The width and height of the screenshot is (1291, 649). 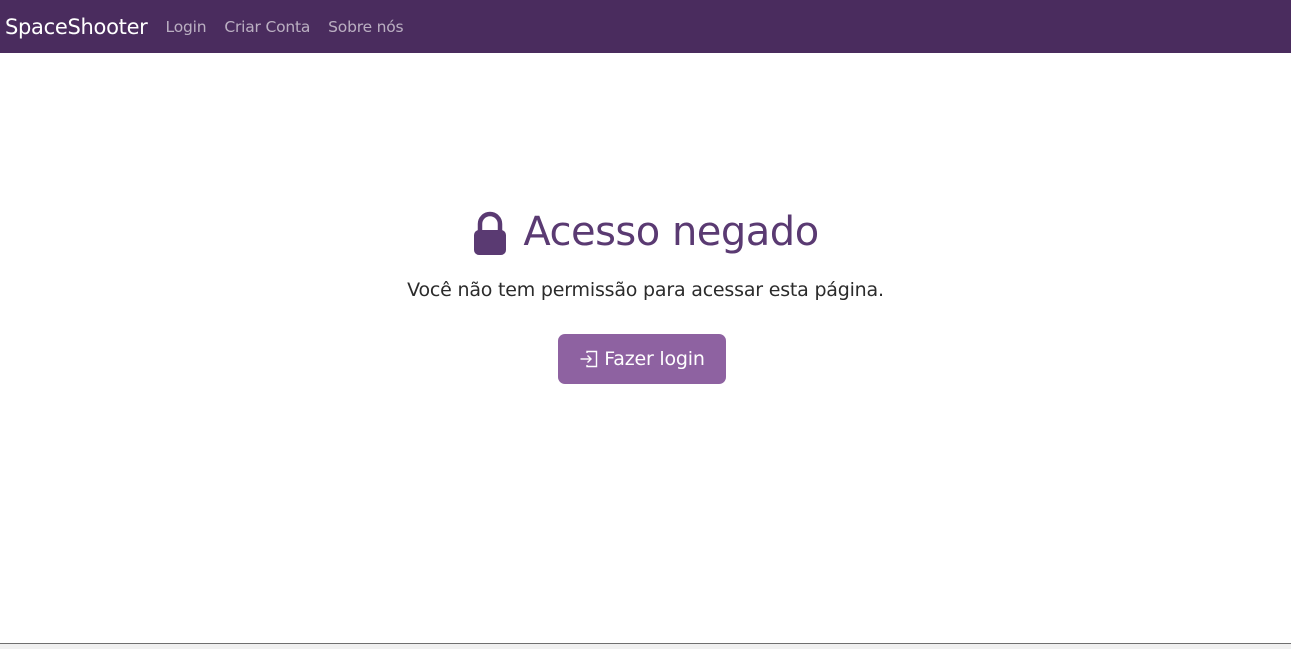 What do you see at coordinates (267, 27) in the screenshot?
I see `nav-link-create-account: Criar Conta` at bounding box center [267, 27].